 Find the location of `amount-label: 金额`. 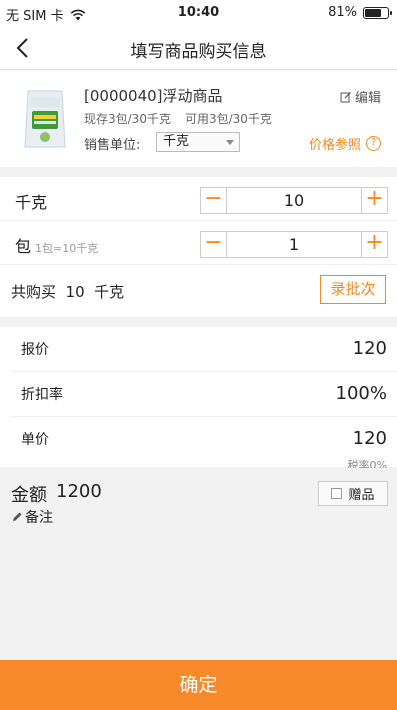

amount-label: 金额 is located at coordinates (29, 495).